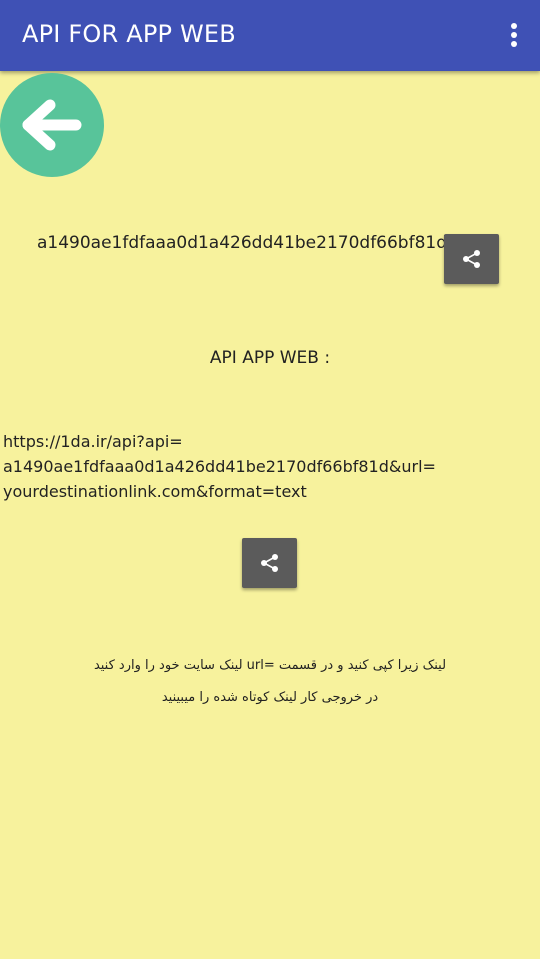 This screenshot has height=959, width=540. I want to click on api-url-line: yourdestinationlink.com&format=text, so click(155, 491).